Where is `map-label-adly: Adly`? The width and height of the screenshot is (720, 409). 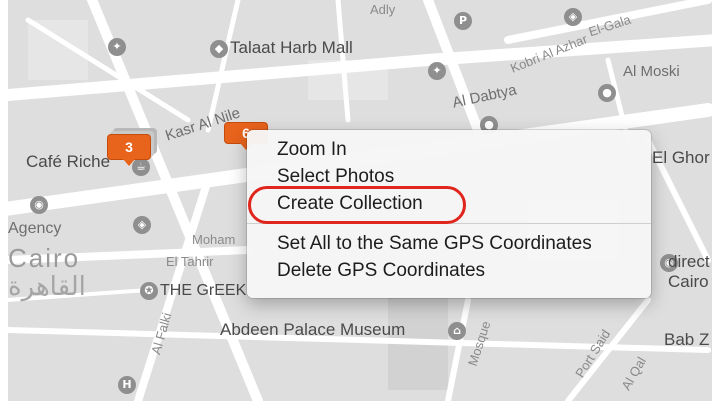 map-label-adly: Adly is located at coordinates (383, 9).